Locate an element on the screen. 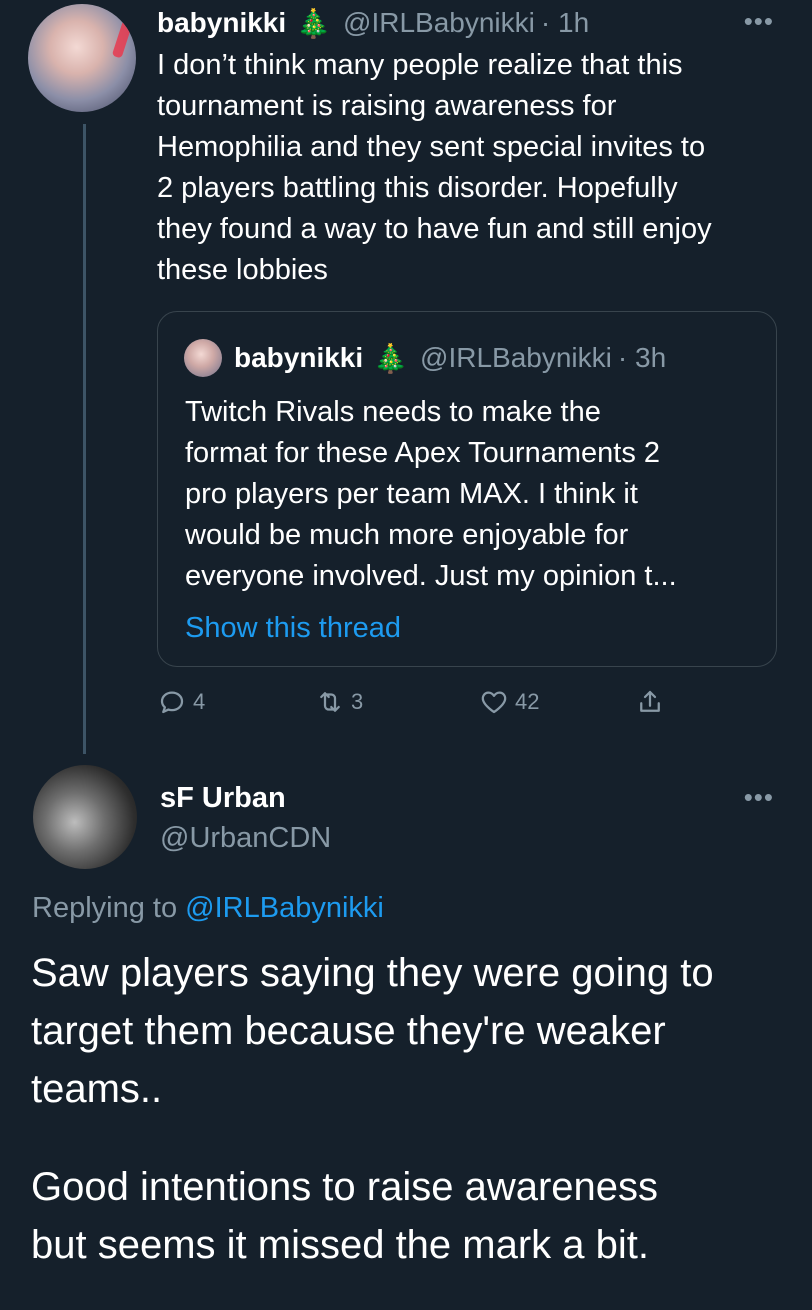  tweet-avatar is located at coordinates (82, 58).